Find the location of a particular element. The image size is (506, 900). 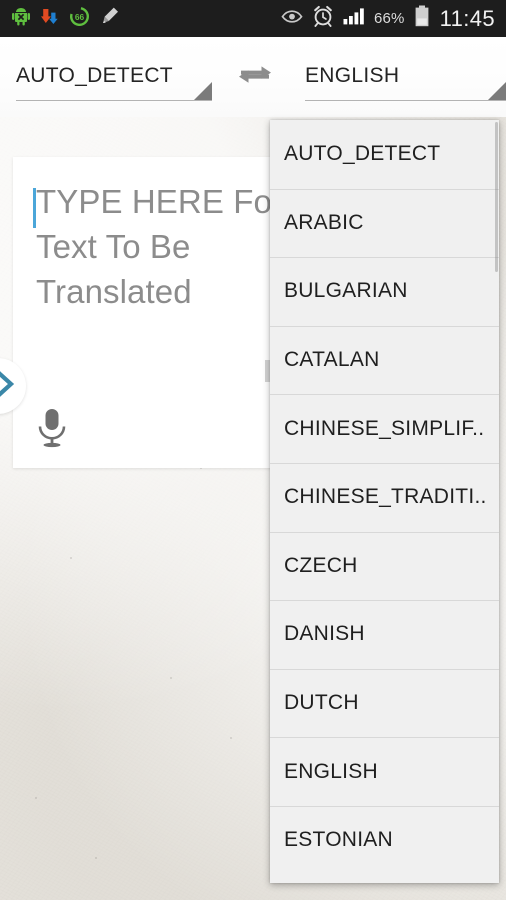

dropdown-item-label: DUTCH is located at coordinates (321, 703).